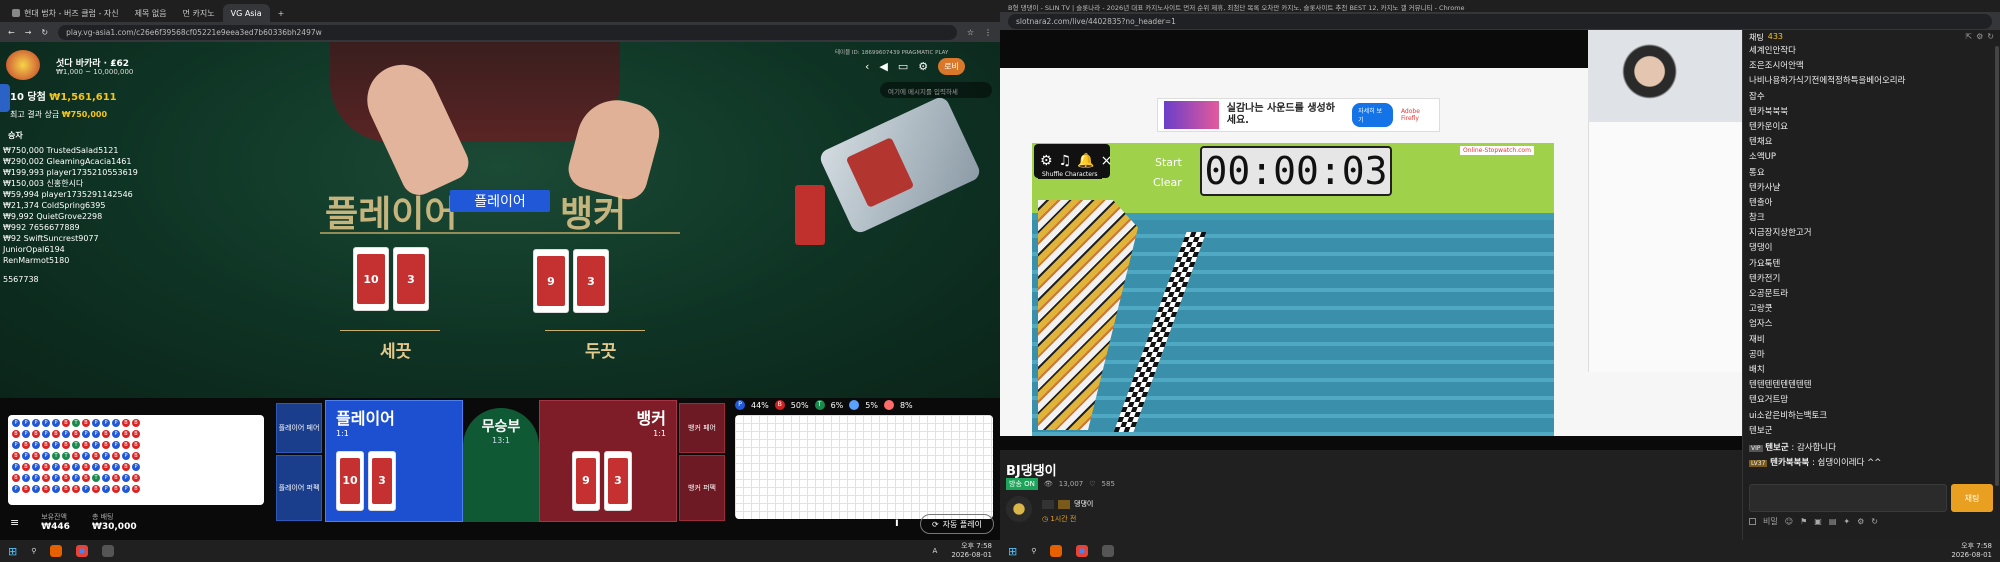 Image resolution: width=2000 pixels, height=562 pixels. What do you see at coordinates (1298, 115) in the screenshot?
I see `ad-banner: 실감나는 사운드를 생성하세요. 자세히 보기 Adobe Firefly` at bounding box center [1298, 115].